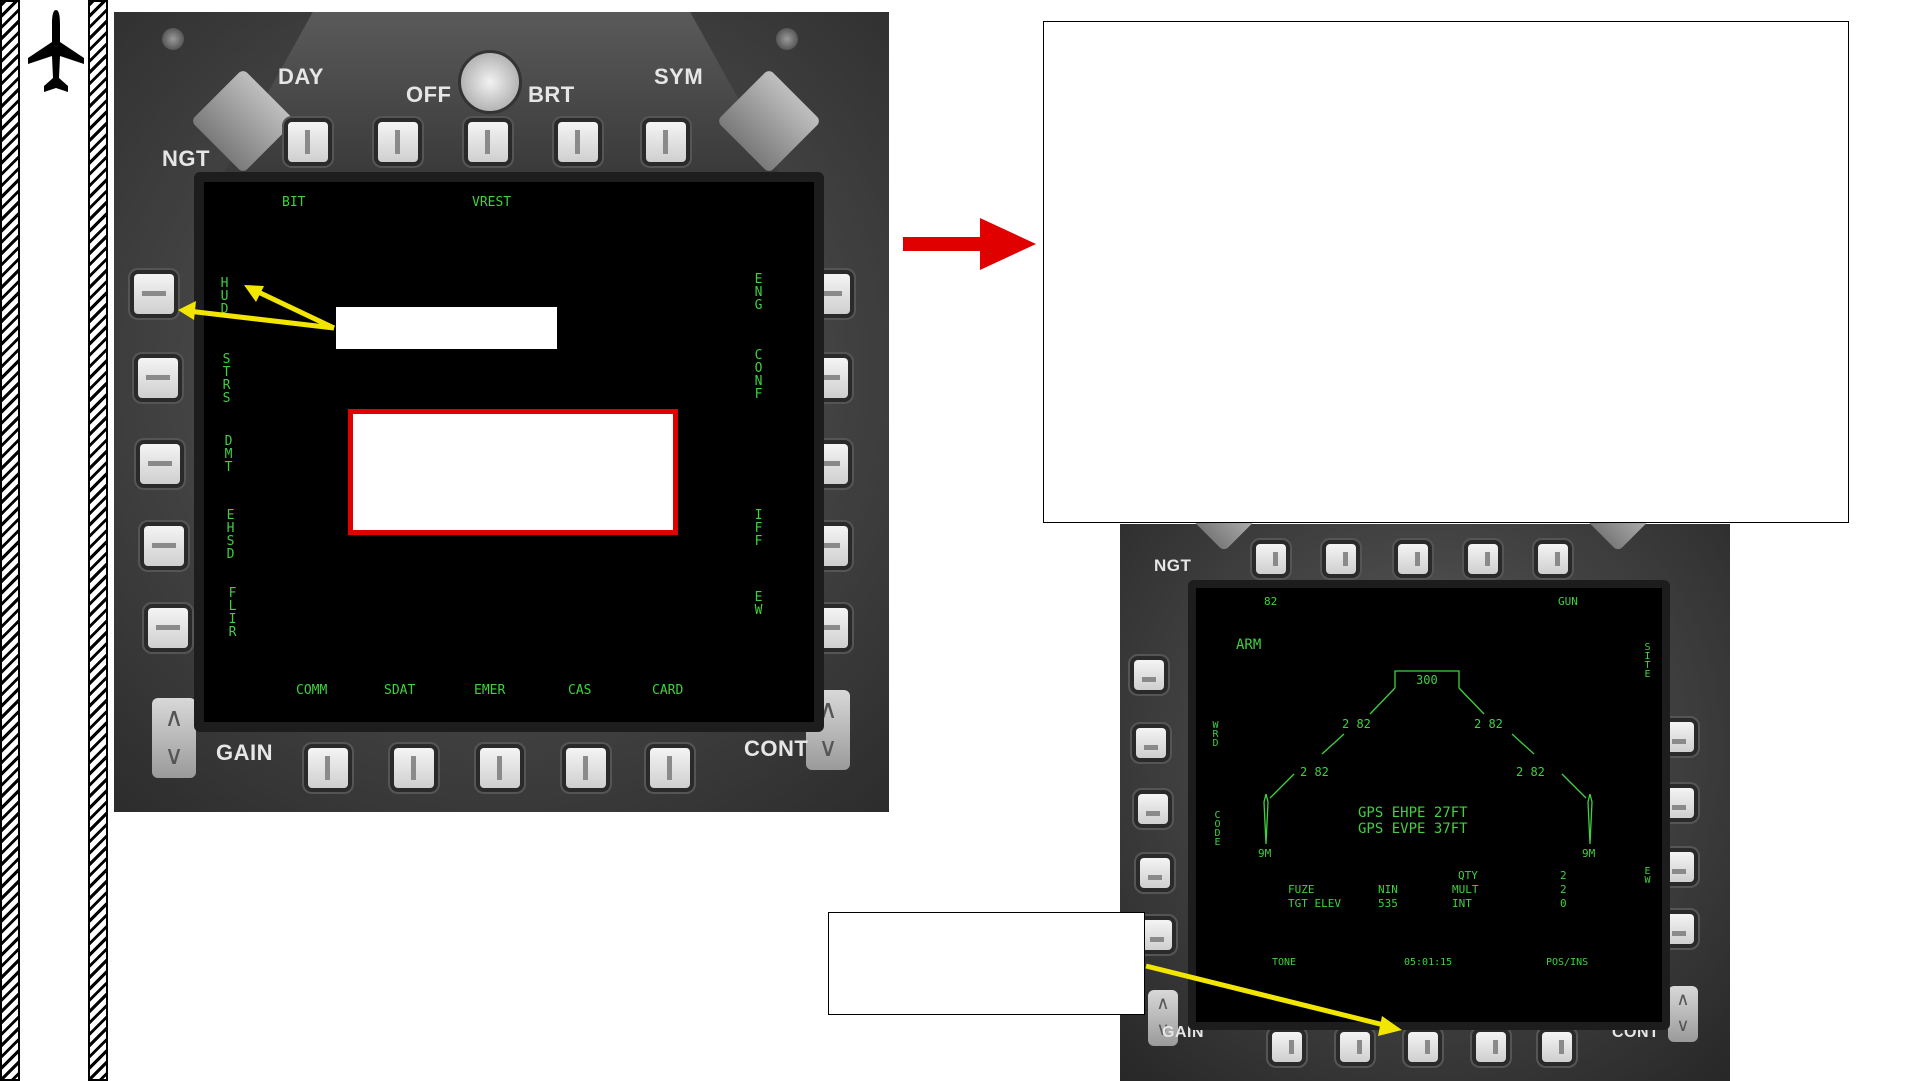 The height and width of the screenshot is (1081, 1921). I want to click on red-arrow-shaft, so click(943, 244).